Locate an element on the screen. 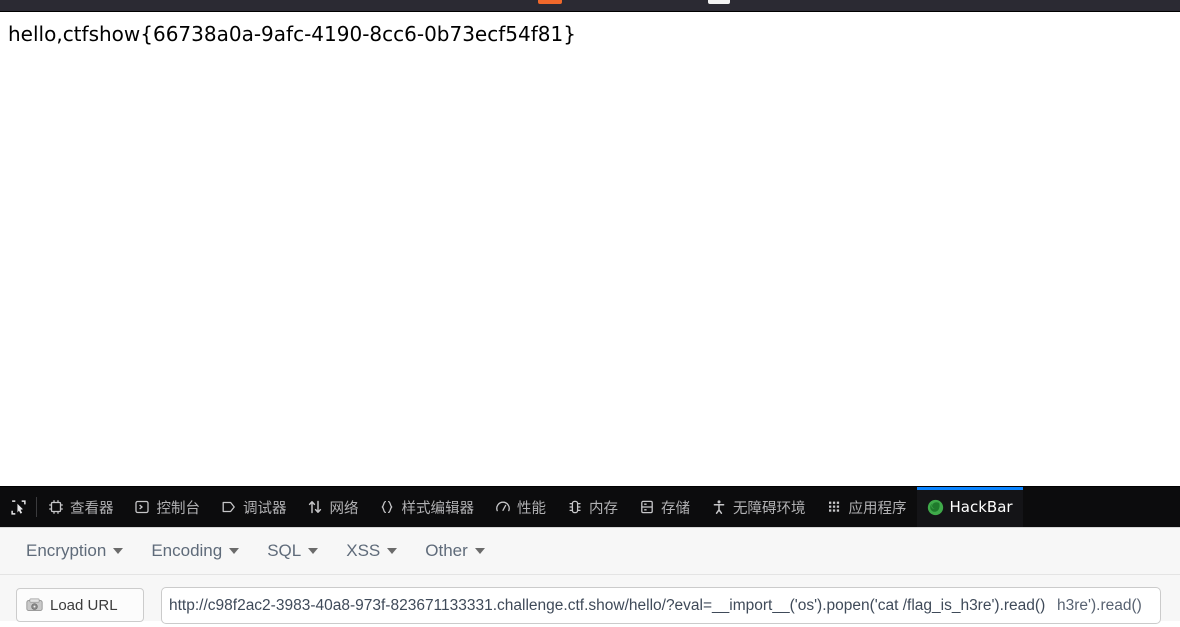 The height and width of the screenshot is (627, 1180). tab-underline-active is located at coordinates (969, 488).